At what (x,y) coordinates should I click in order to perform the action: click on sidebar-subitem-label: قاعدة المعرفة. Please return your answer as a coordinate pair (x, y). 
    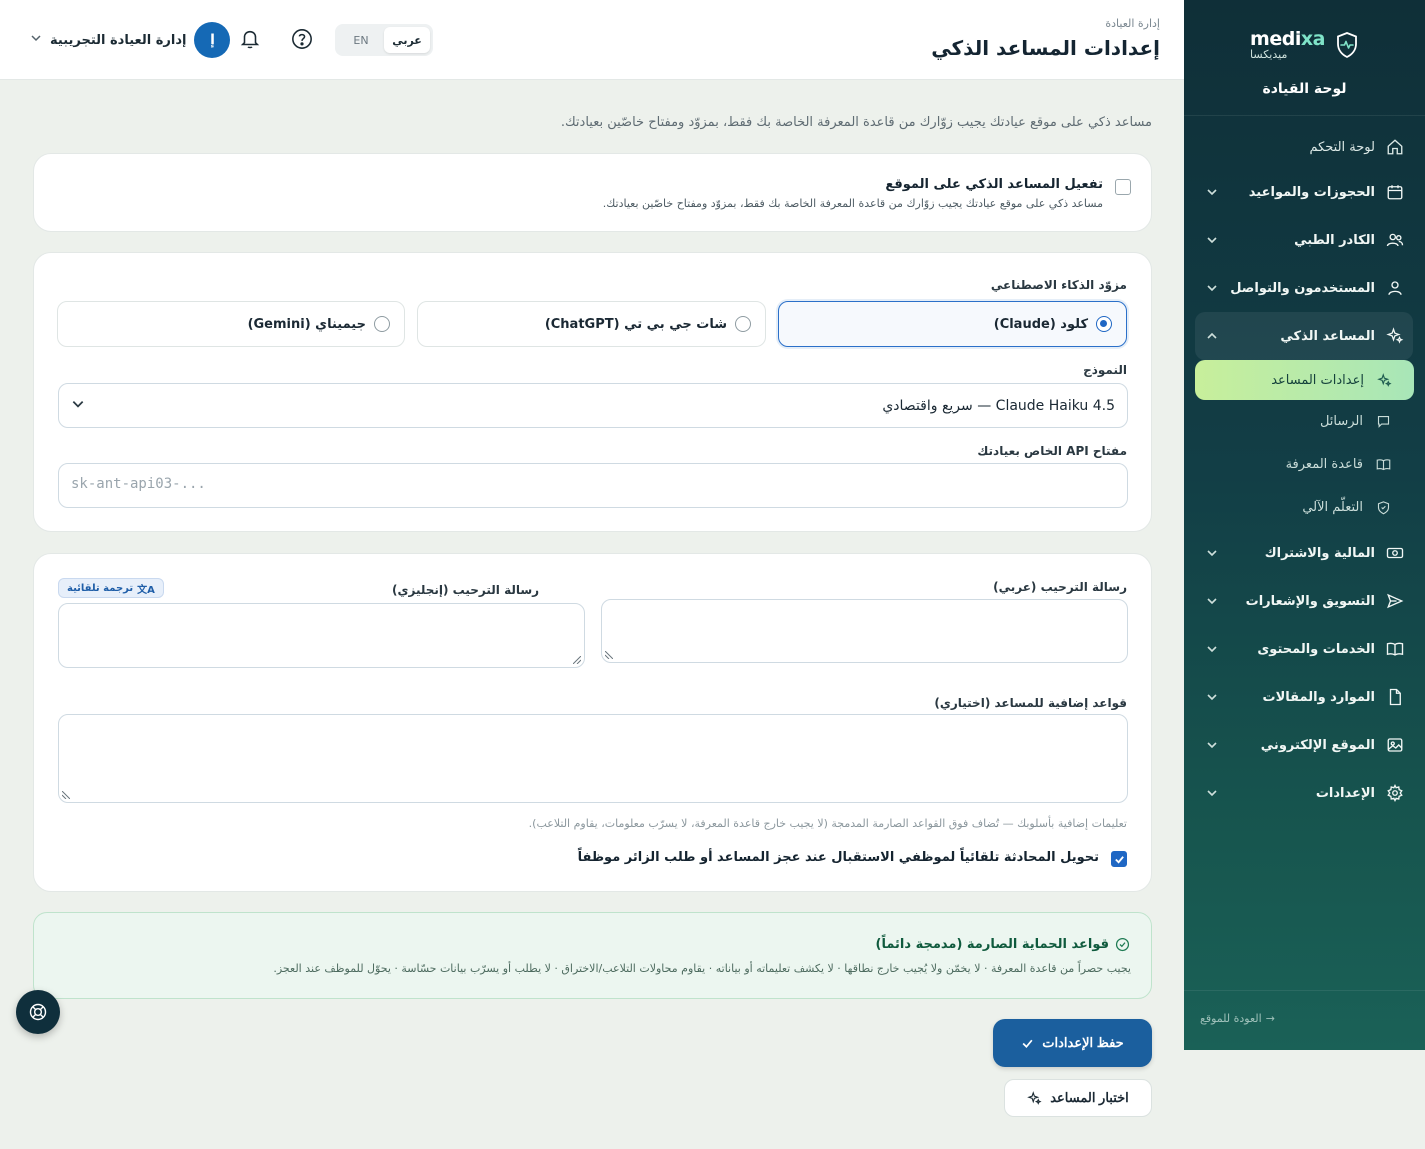
    Looking at the image, I should click on (1324, 464).